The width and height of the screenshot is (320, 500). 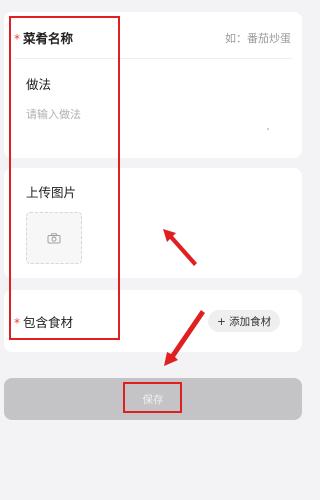 I want to click on annotation-box-save, so click(x=152, y=397).